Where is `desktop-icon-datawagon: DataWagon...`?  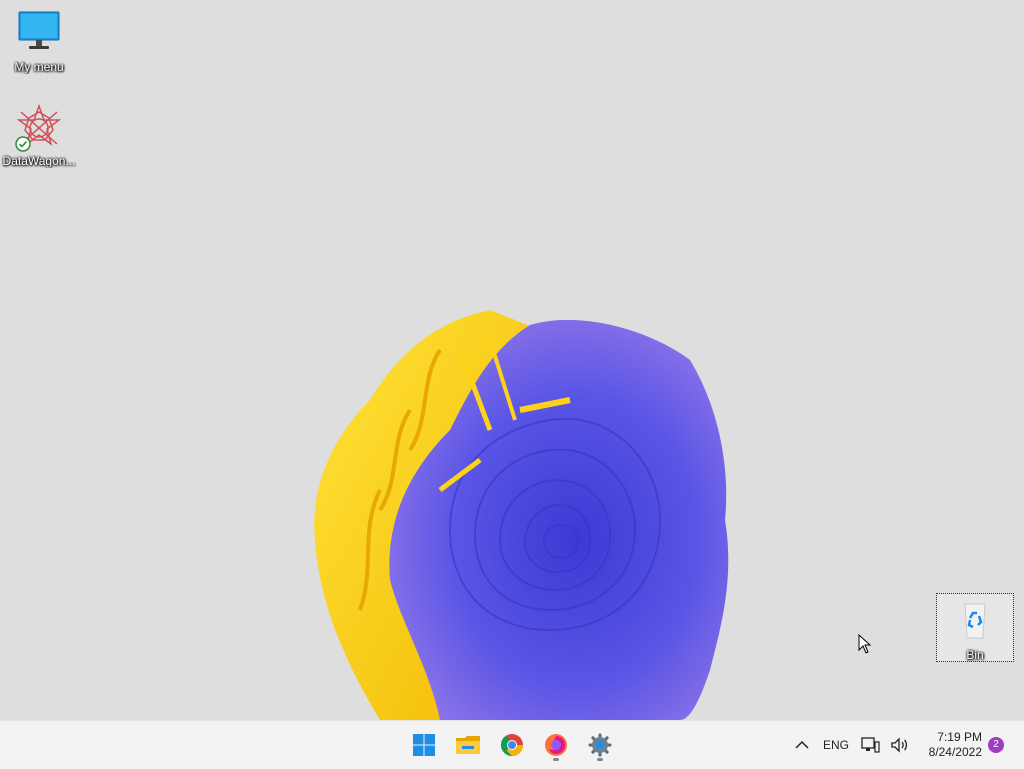 desktop-icon-datawagon: DataWagon... is located at coordinates (39, 135).